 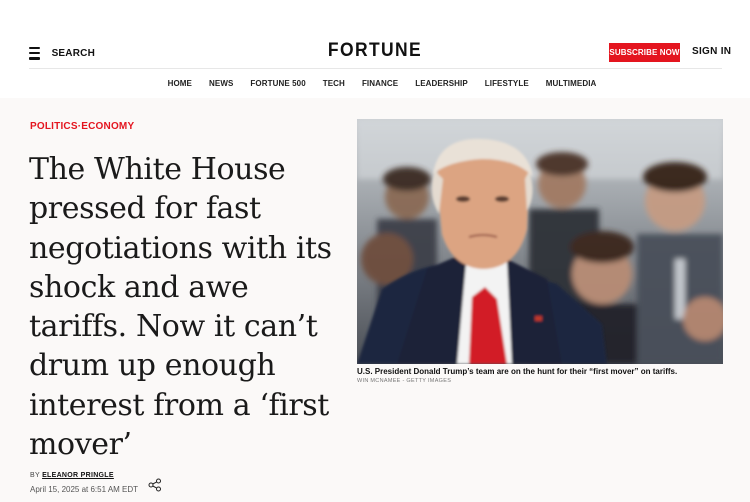 I want to click on nav-item-finance: FINANCE, so click(x=380, y=83).